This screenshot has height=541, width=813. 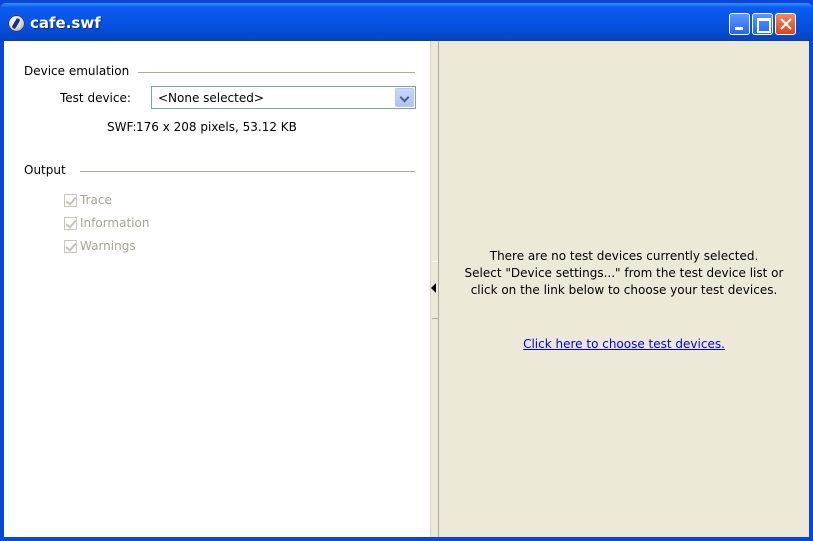 I want to click on flash-app-icon, so click(x=16, y=23).